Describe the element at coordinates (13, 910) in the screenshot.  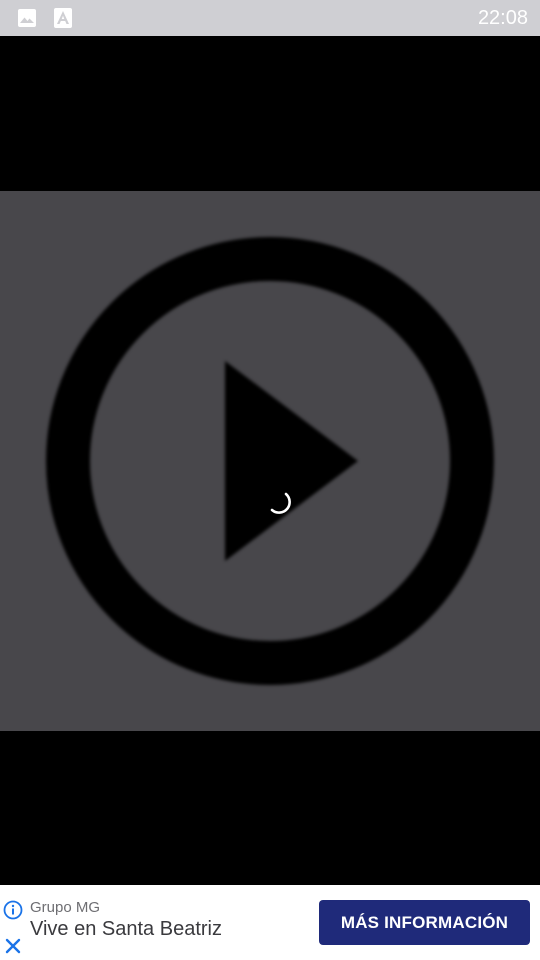
I see `ad-info-icon` at that location.